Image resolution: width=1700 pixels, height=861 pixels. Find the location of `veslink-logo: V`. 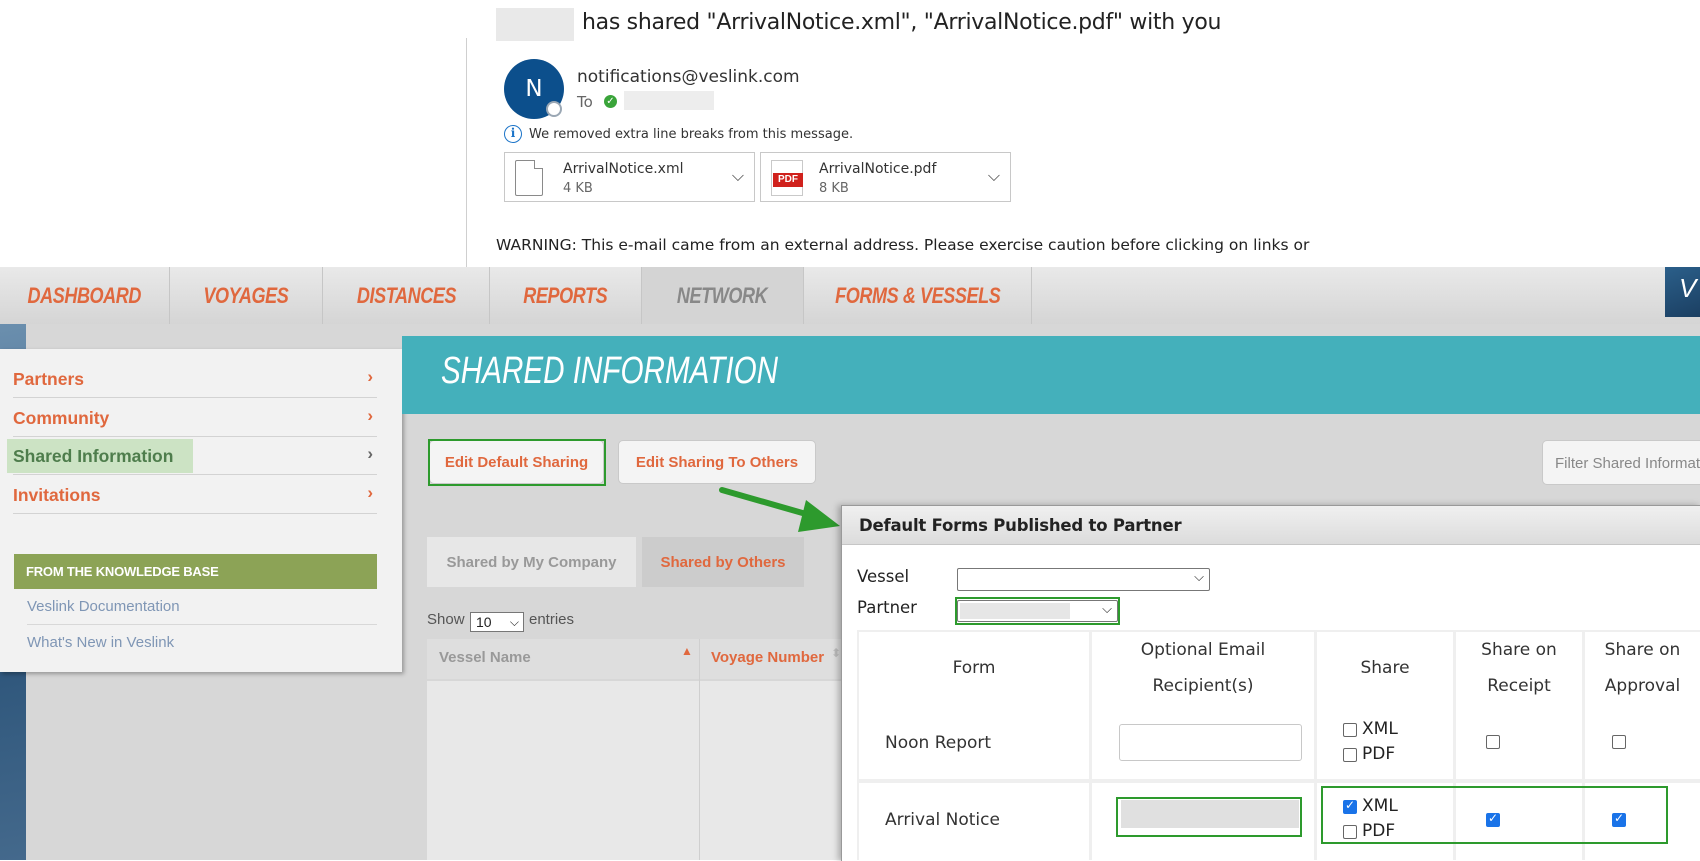

veslink-logo: V is located at coordinates (1682, 292).